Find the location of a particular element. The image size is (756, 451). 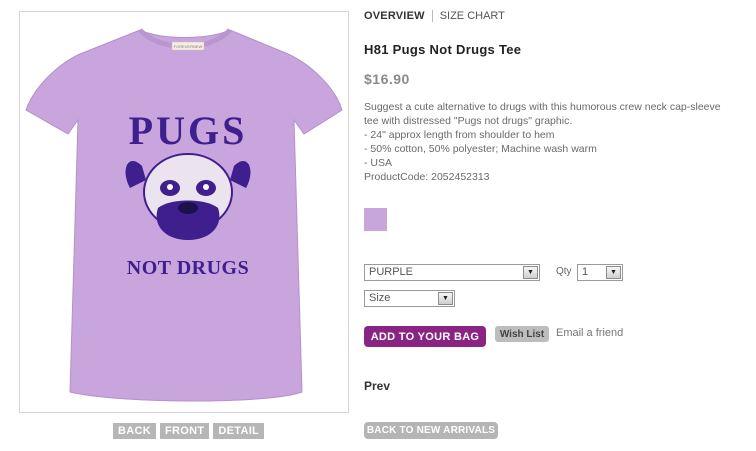

qty-select: 1 ▼ is located at coordinates (600, 272).